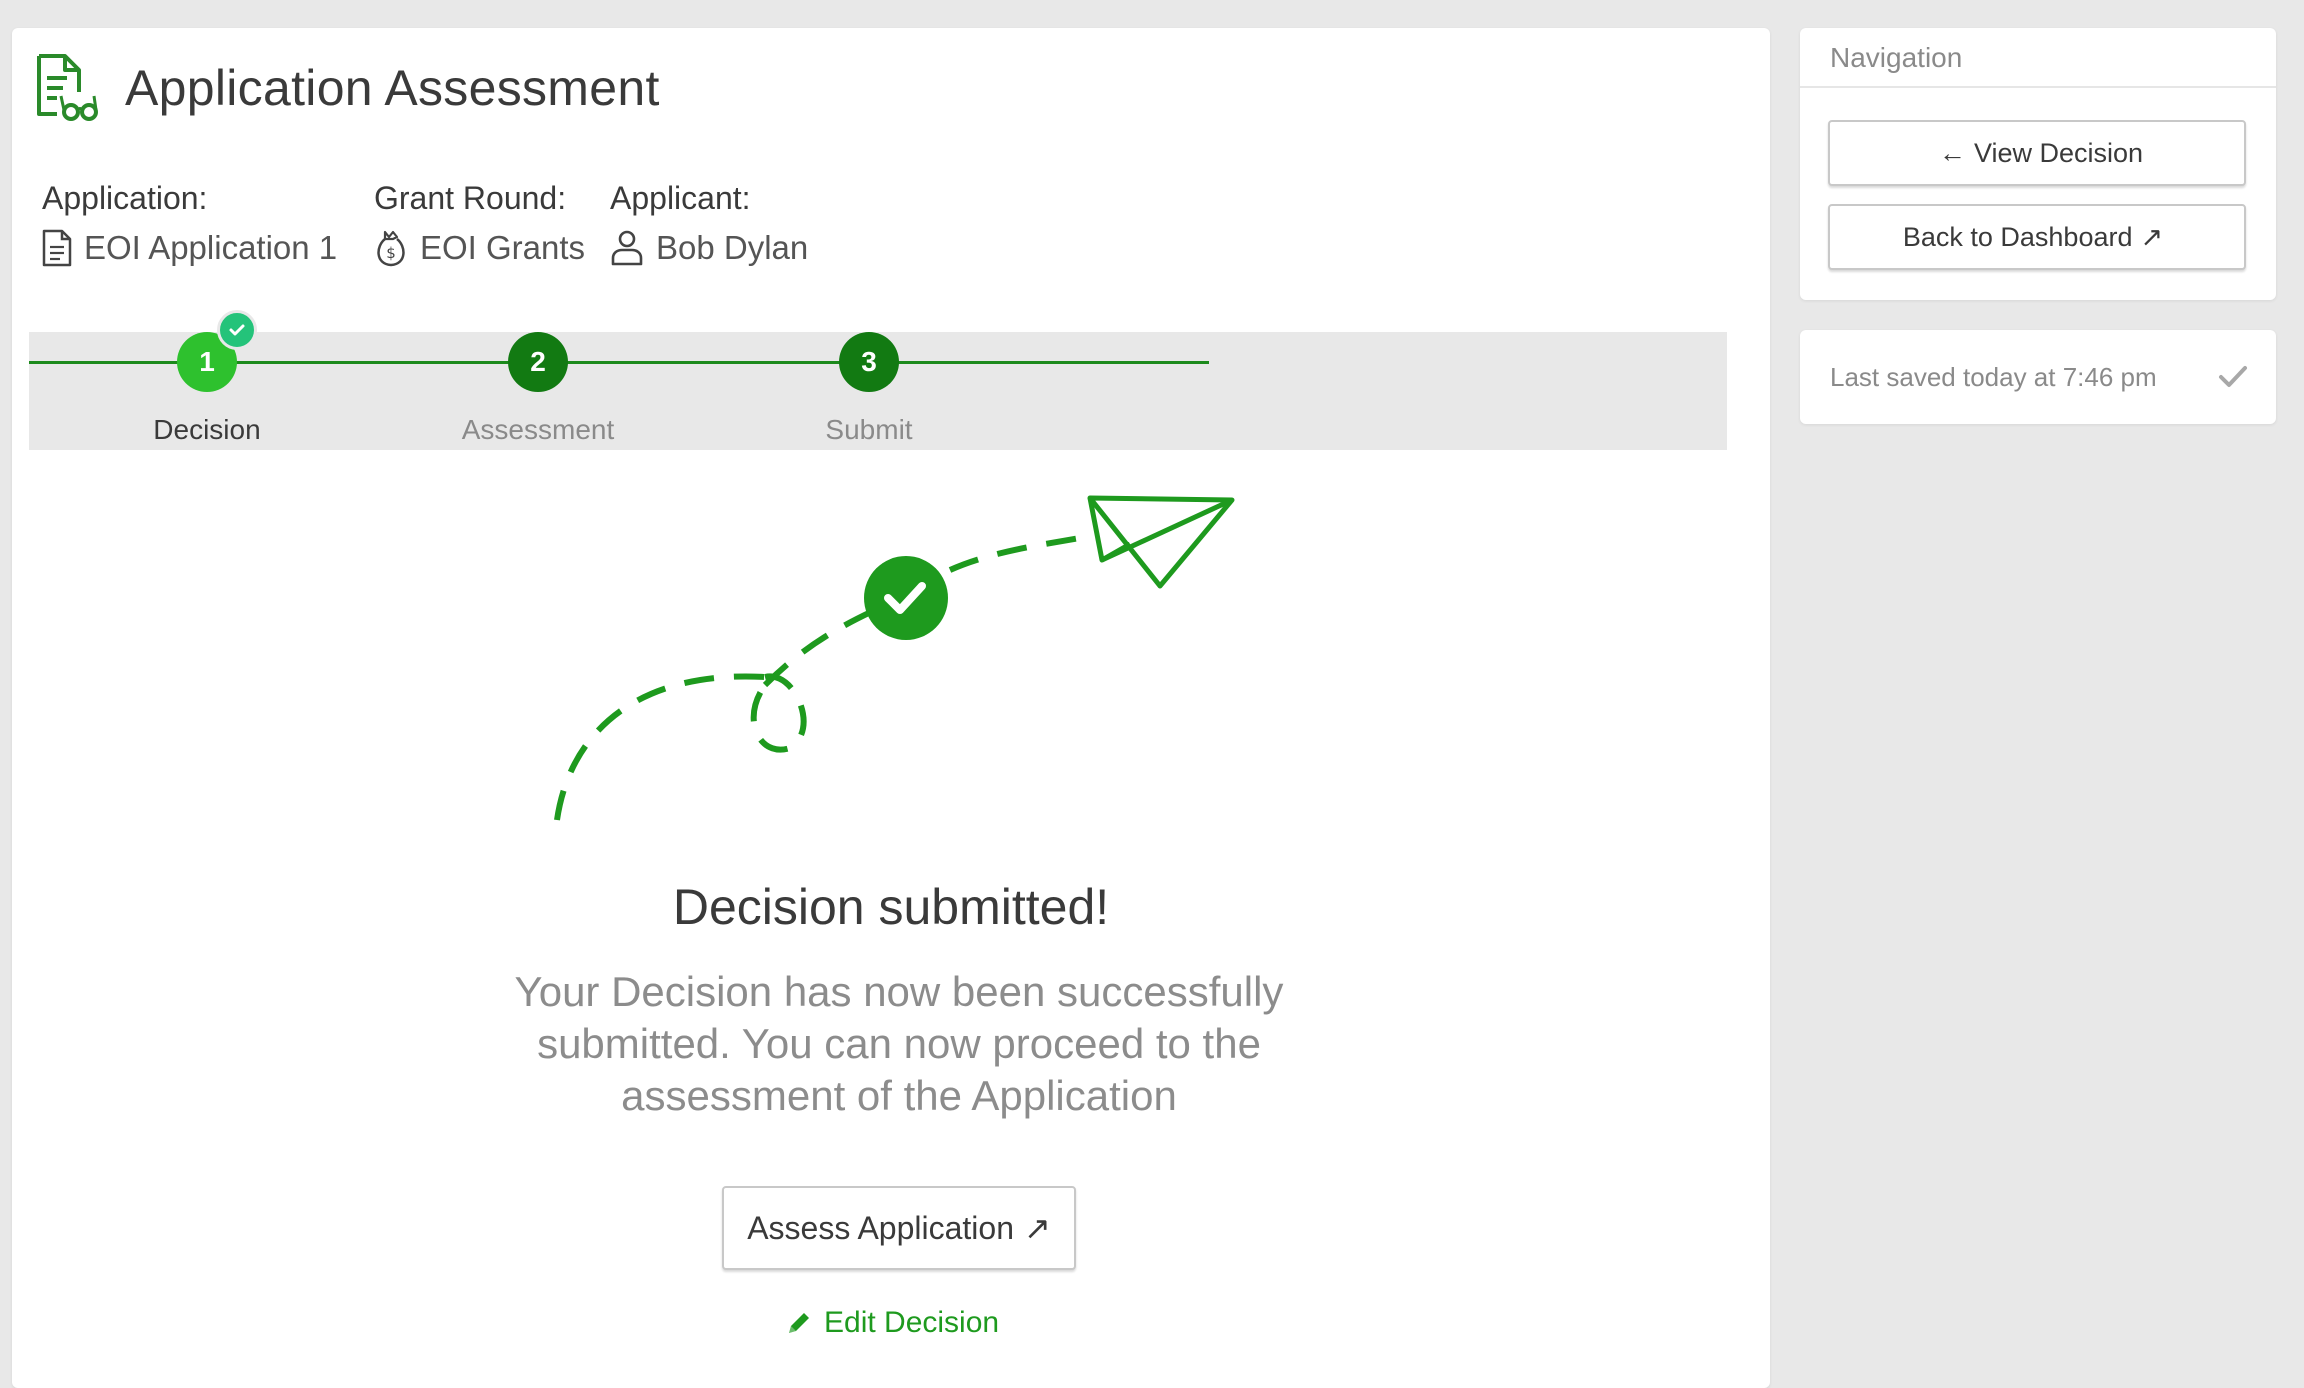 The width and height of the screenshot is (2304, 1388). Describe the element at coordinates (392, 88) in the screenshot. I see `page-title: Application Assessment` at that location.